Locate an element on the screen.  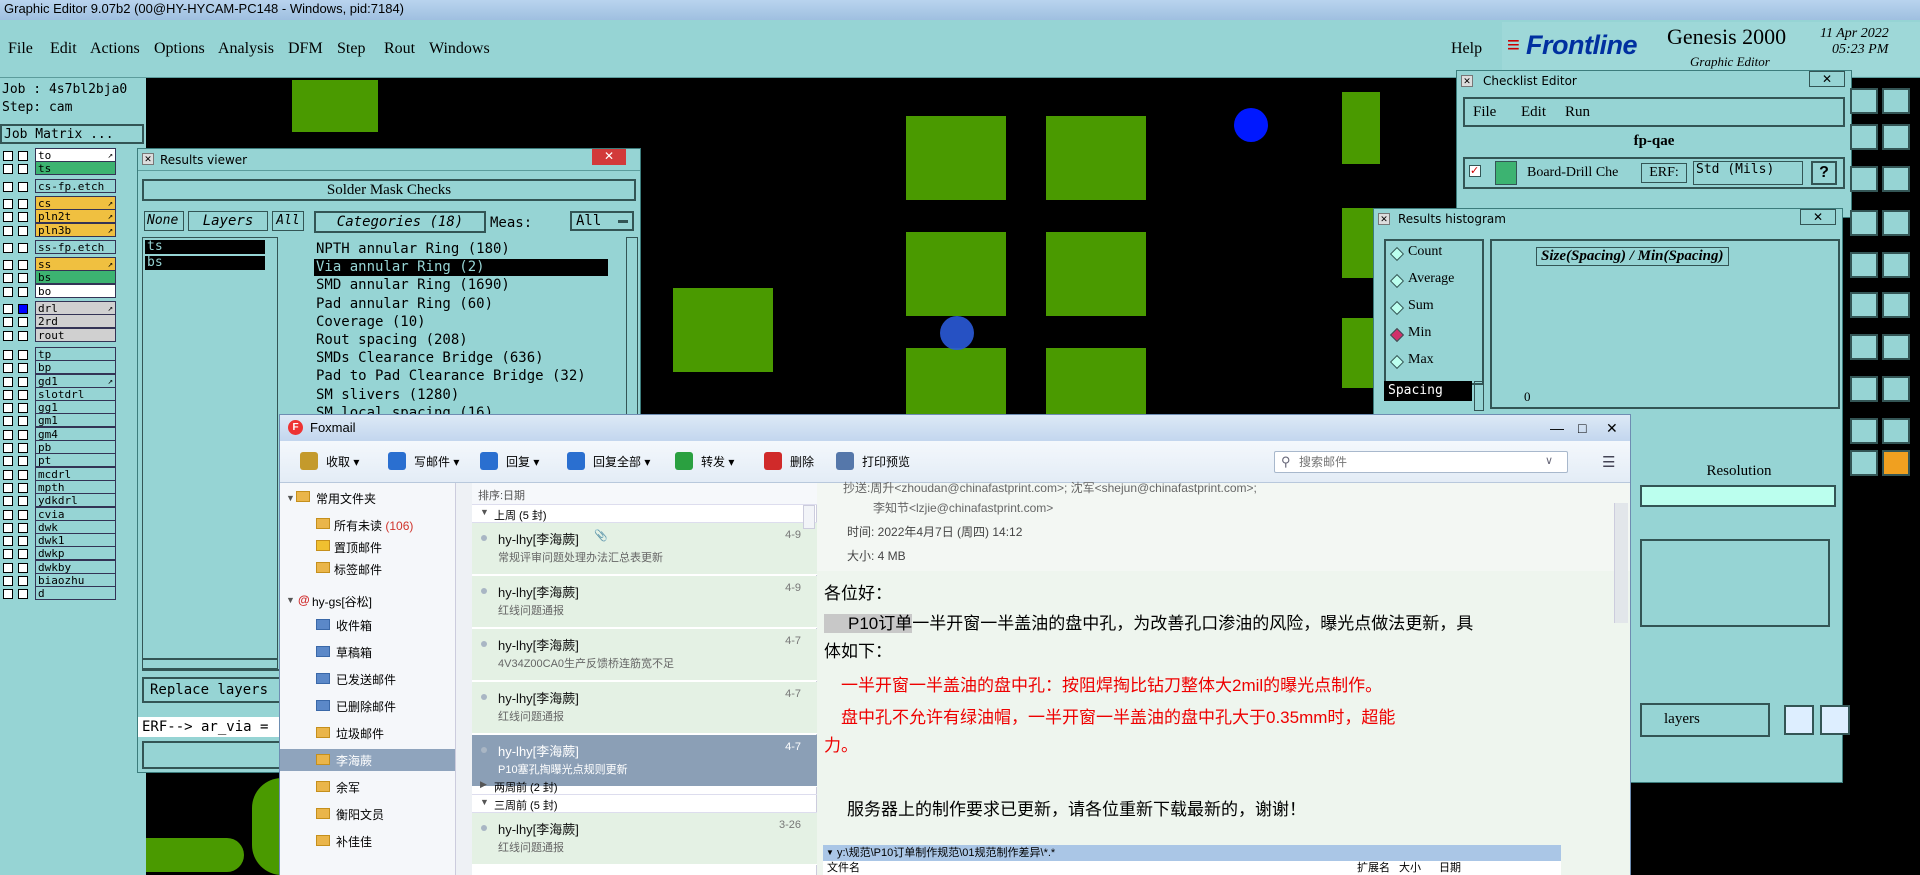
folder-item: 已删除邮件 is located at coordinates (367, 706).